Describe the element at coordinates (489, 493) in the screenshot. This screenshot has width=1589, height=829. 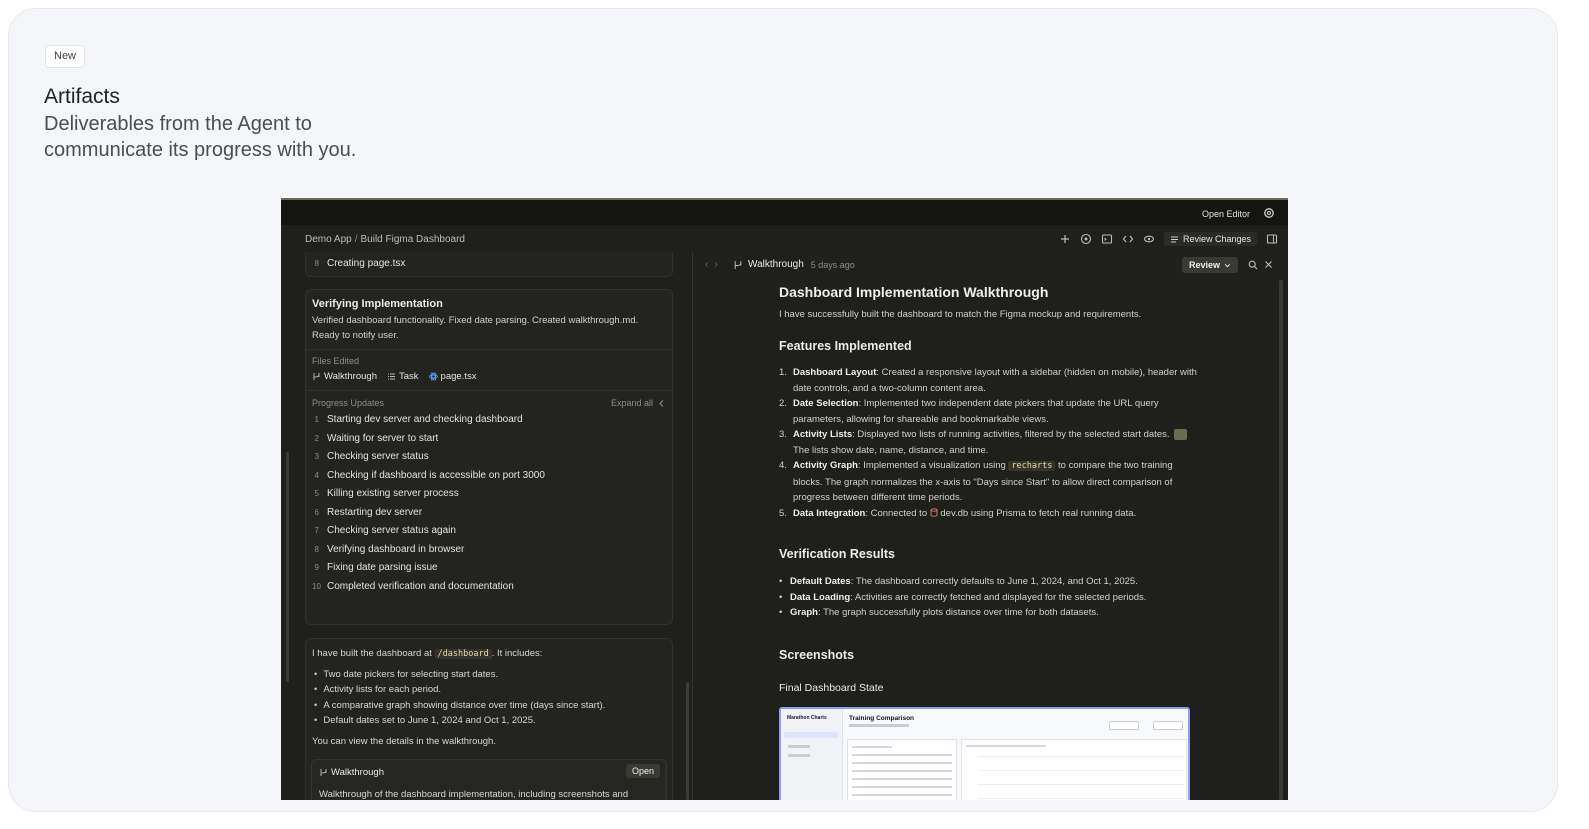
I see `step-item: 5 Killing existing server process` at that location.